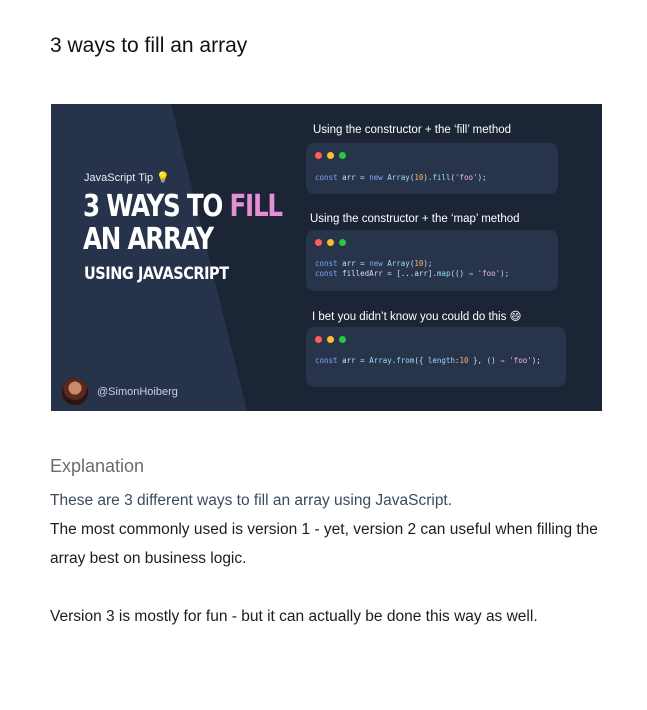 This screenshot has height=710, width=647. I want to click on card-title-line2: AN ARRAY, so click(148, 239).